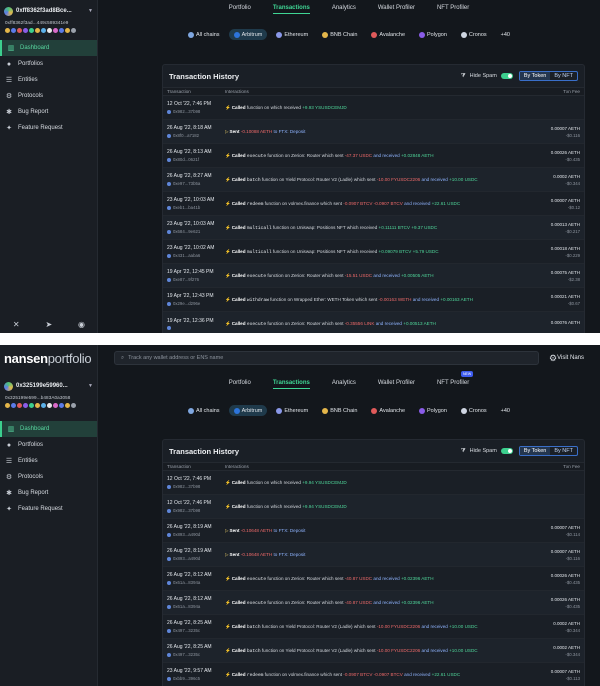 Image resolution: width=600 pixels, height=686 pixels. I want to click on transaction-hash: 0x684...9e621, so click(196, 231).